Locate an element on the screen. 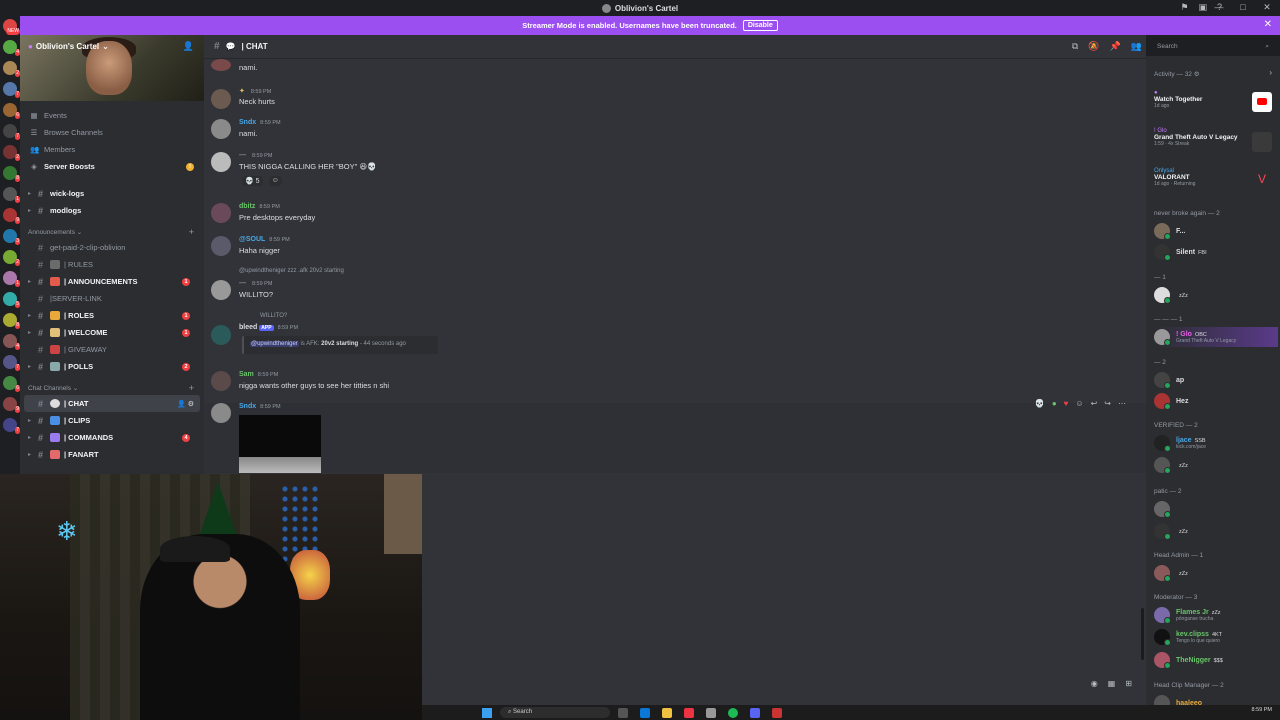 The width and height of the screenshot is (1280, 720). channel-announcements: ▸ # | ANNOUNCEMENTS 1 is located at coordinates (112, 281).